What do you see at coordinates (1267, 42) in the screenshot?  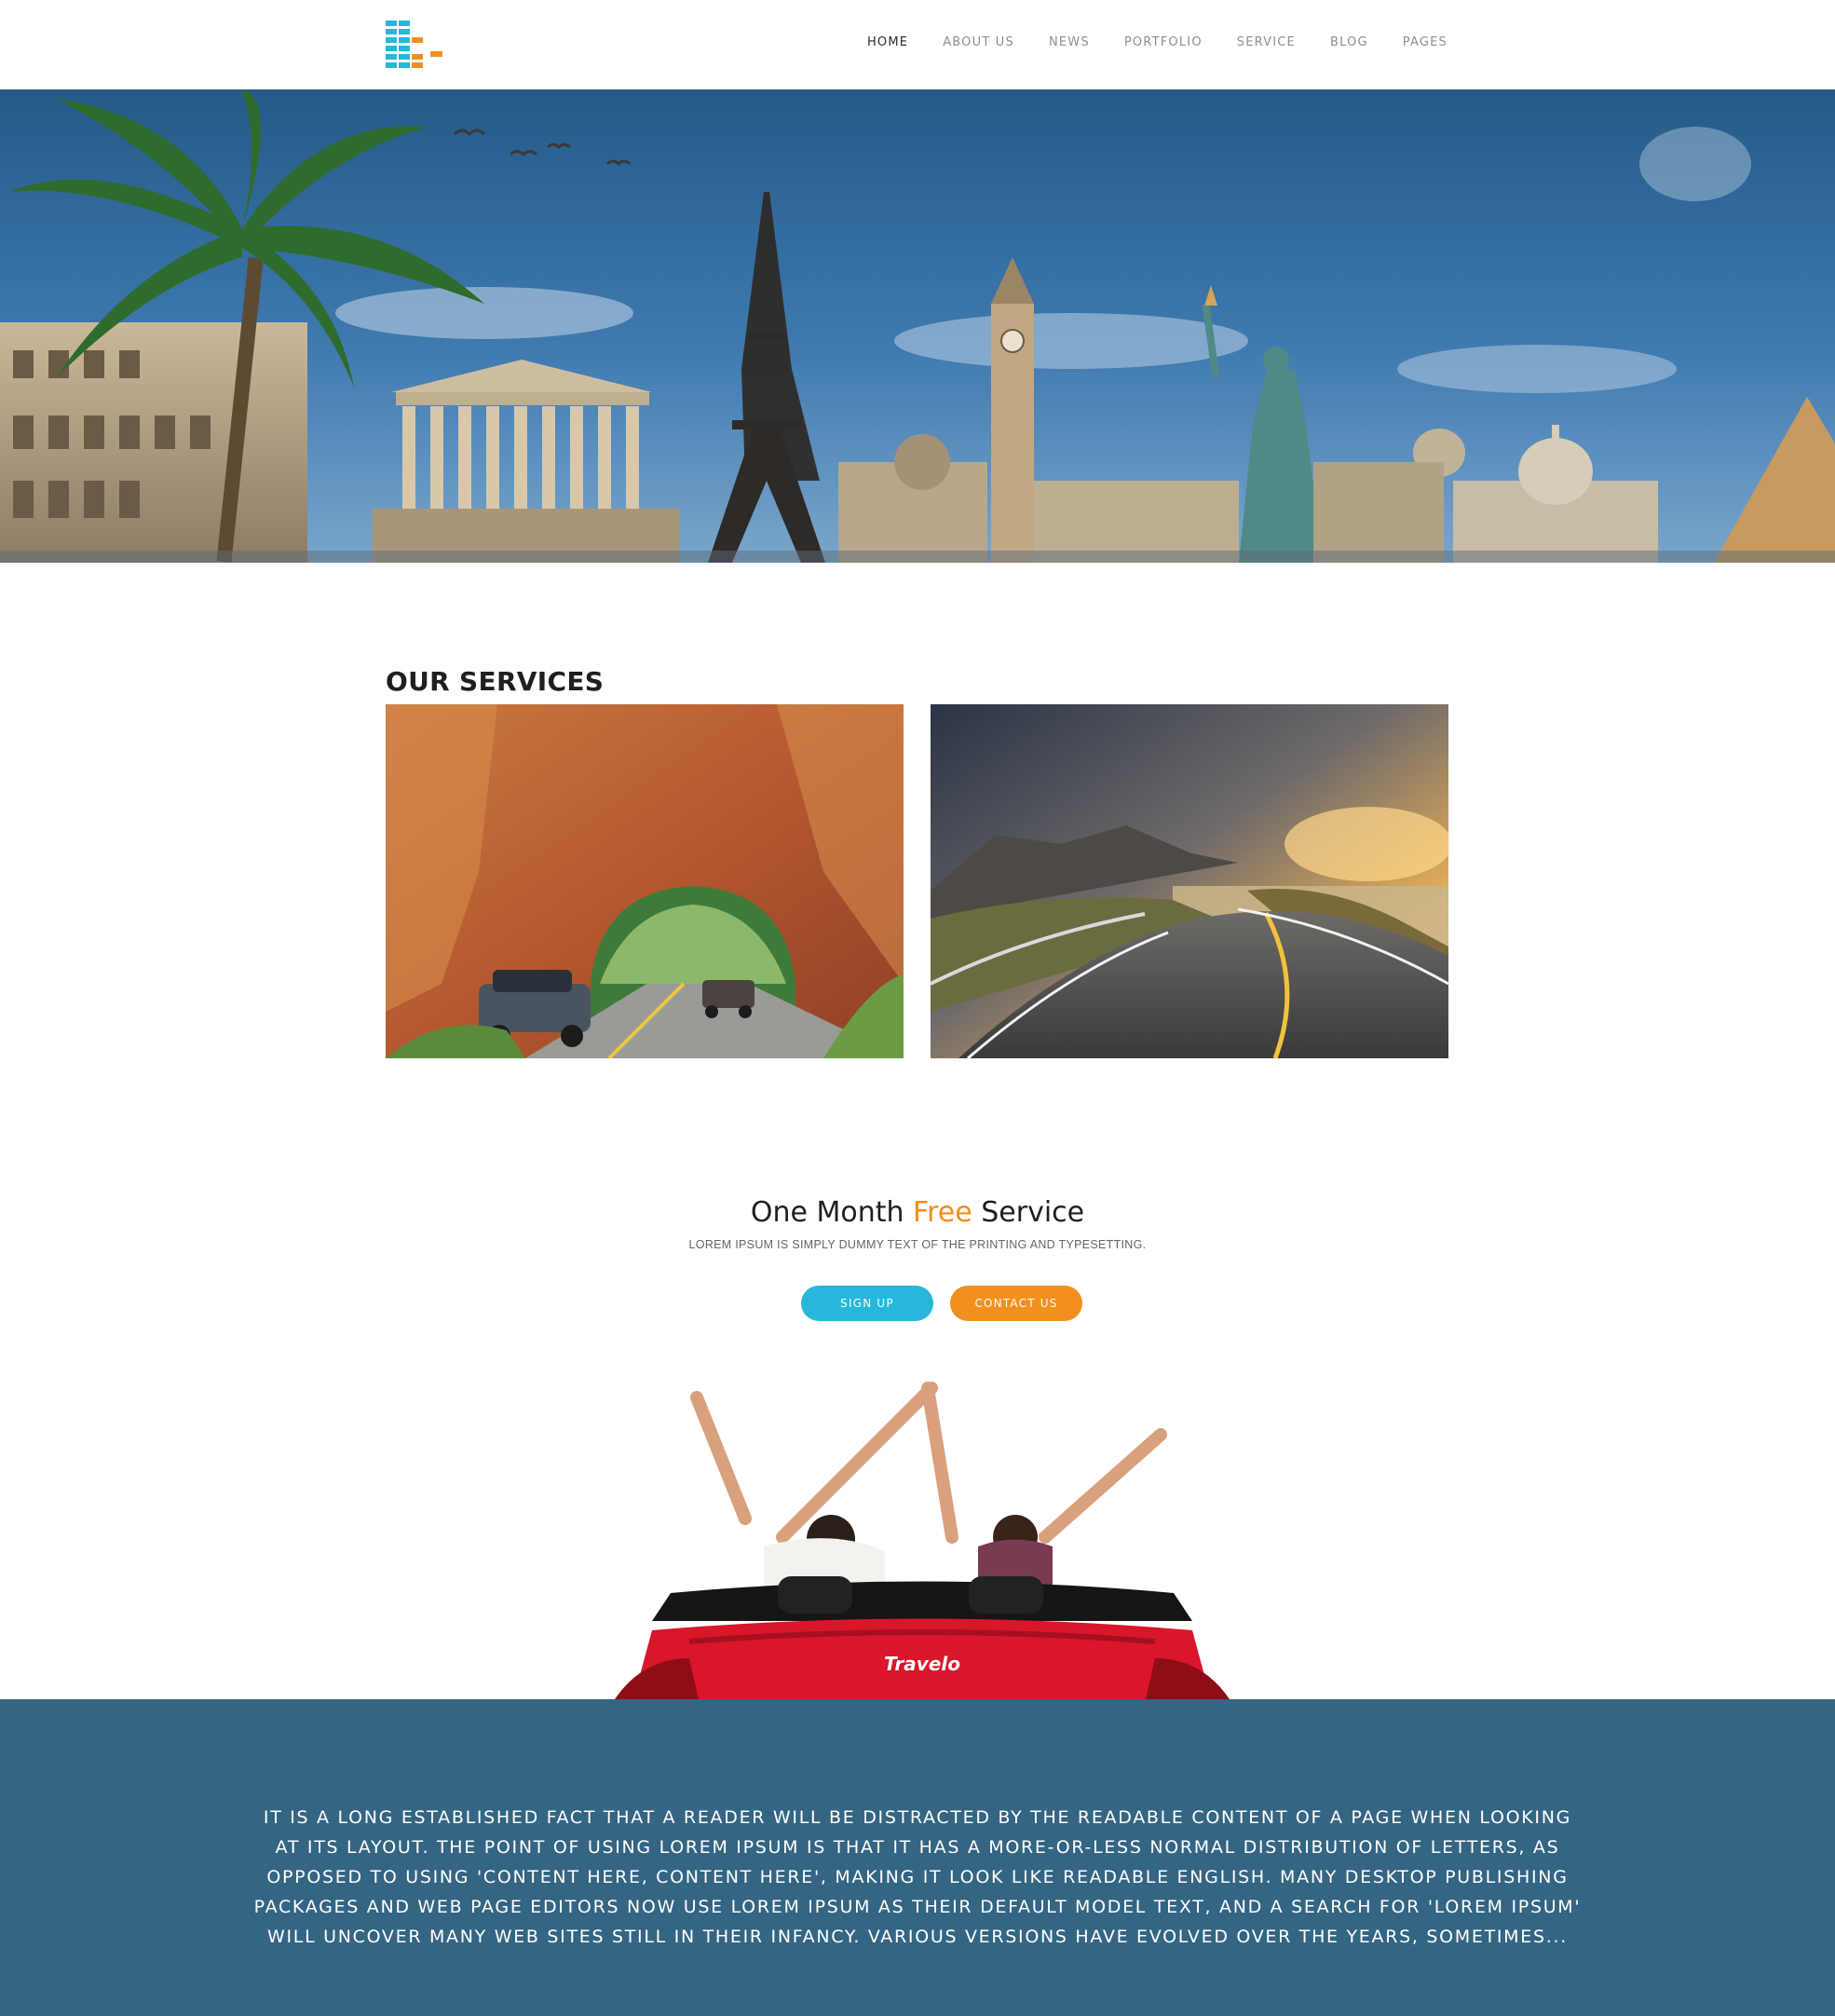 I see `nav-service: SERVICE` at bounding box center [1267, 42].